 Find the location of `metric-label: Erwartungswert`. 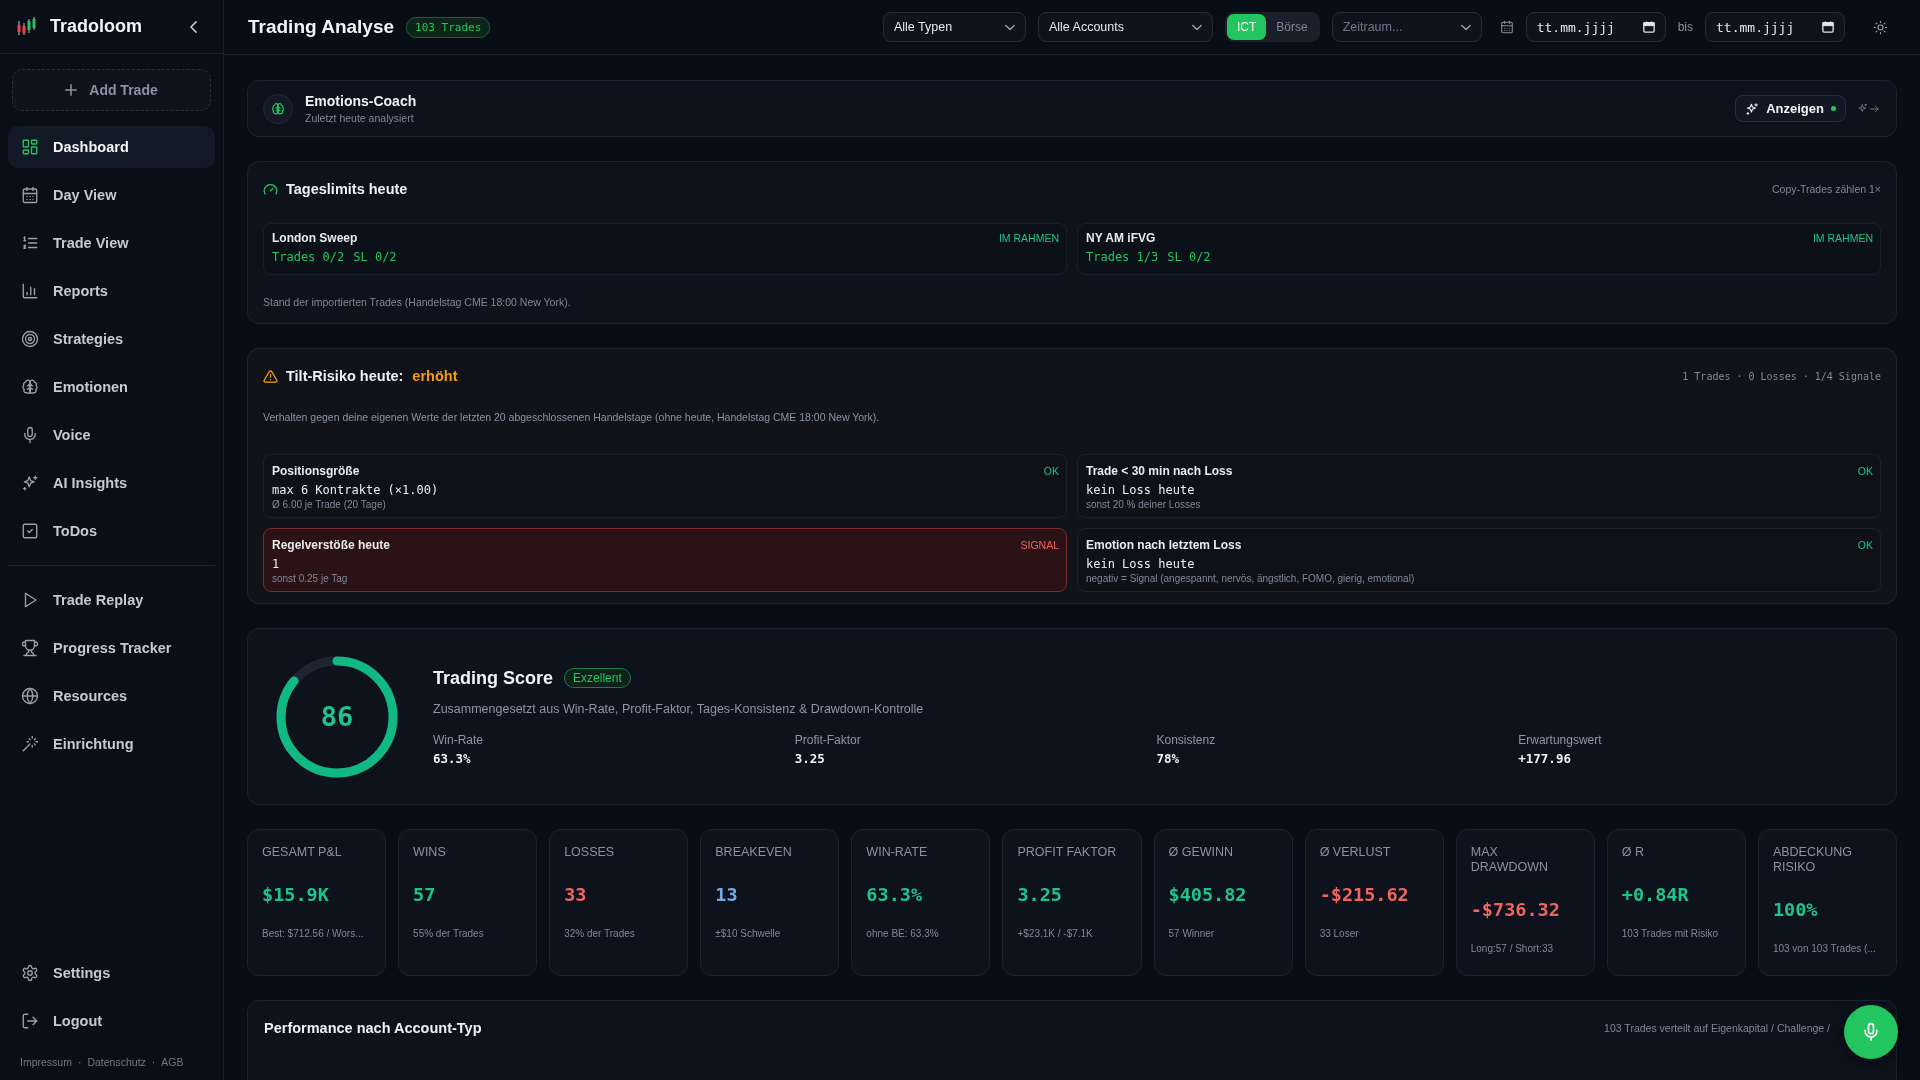

metric-label: Erwartungswert is located at coordinates (1560, 739).